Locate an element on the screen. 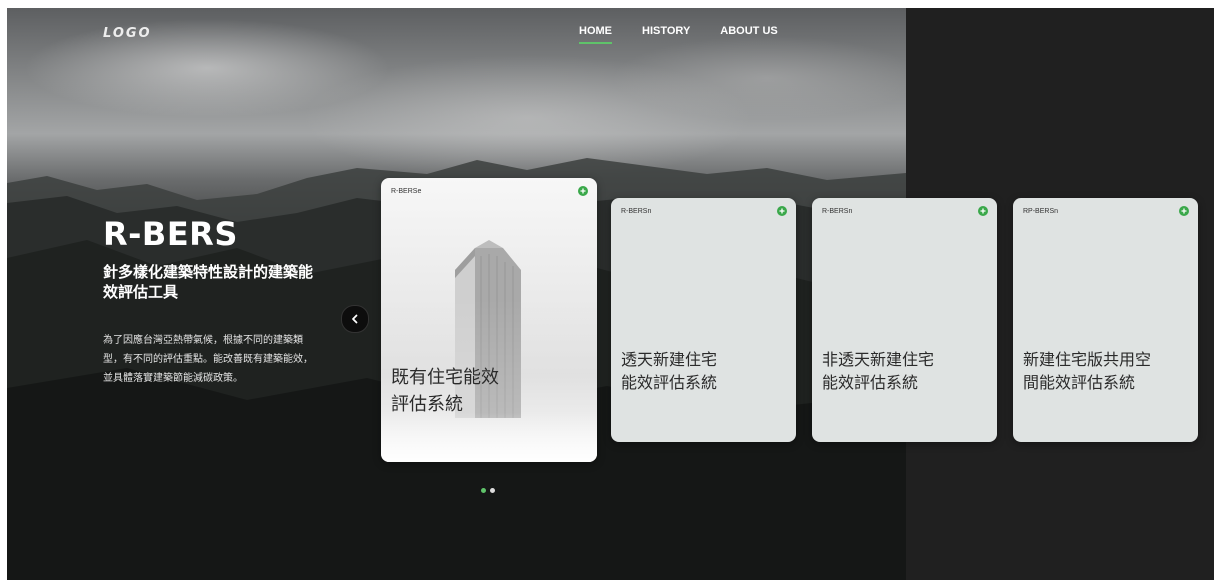  card-r-bersn-non-detached: R-BERSn 非透天新建住宅 能效評估系統 is located at coordinates (904, 320).